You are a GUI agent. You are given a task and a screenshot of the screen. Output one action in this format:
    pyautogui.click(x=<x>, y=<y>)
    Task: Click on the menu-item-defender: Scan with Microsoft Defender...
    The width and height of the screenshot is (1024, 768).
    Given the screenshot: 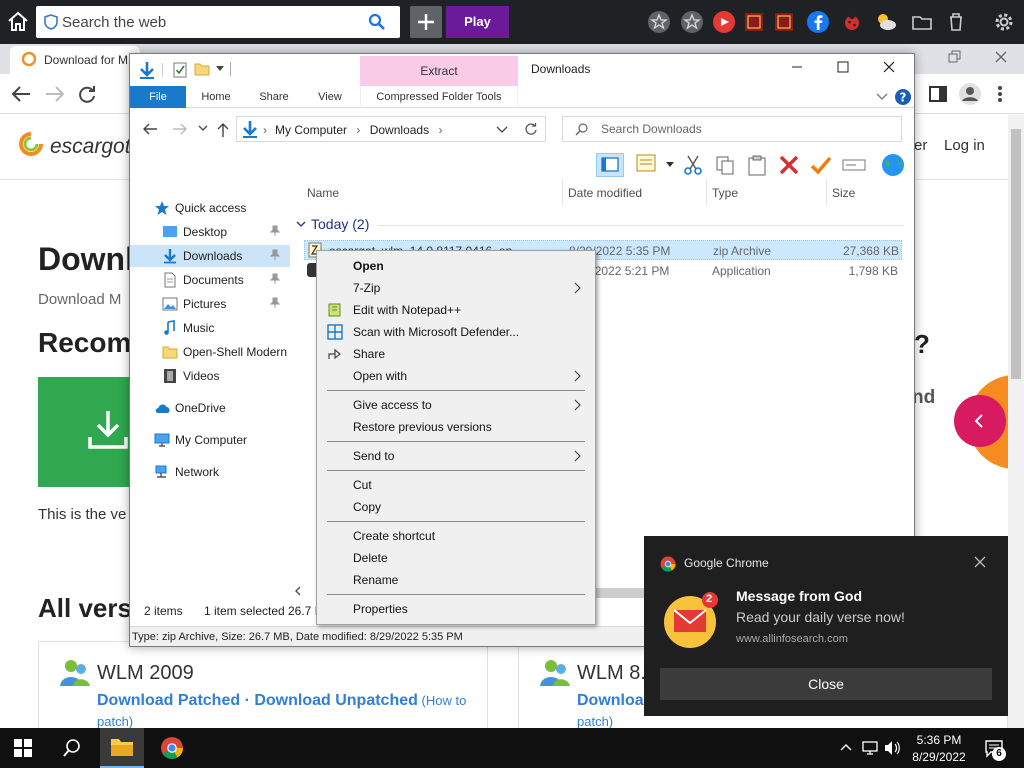 What is the action you would take?
    pyautogui.click(x=456, y=332)
    